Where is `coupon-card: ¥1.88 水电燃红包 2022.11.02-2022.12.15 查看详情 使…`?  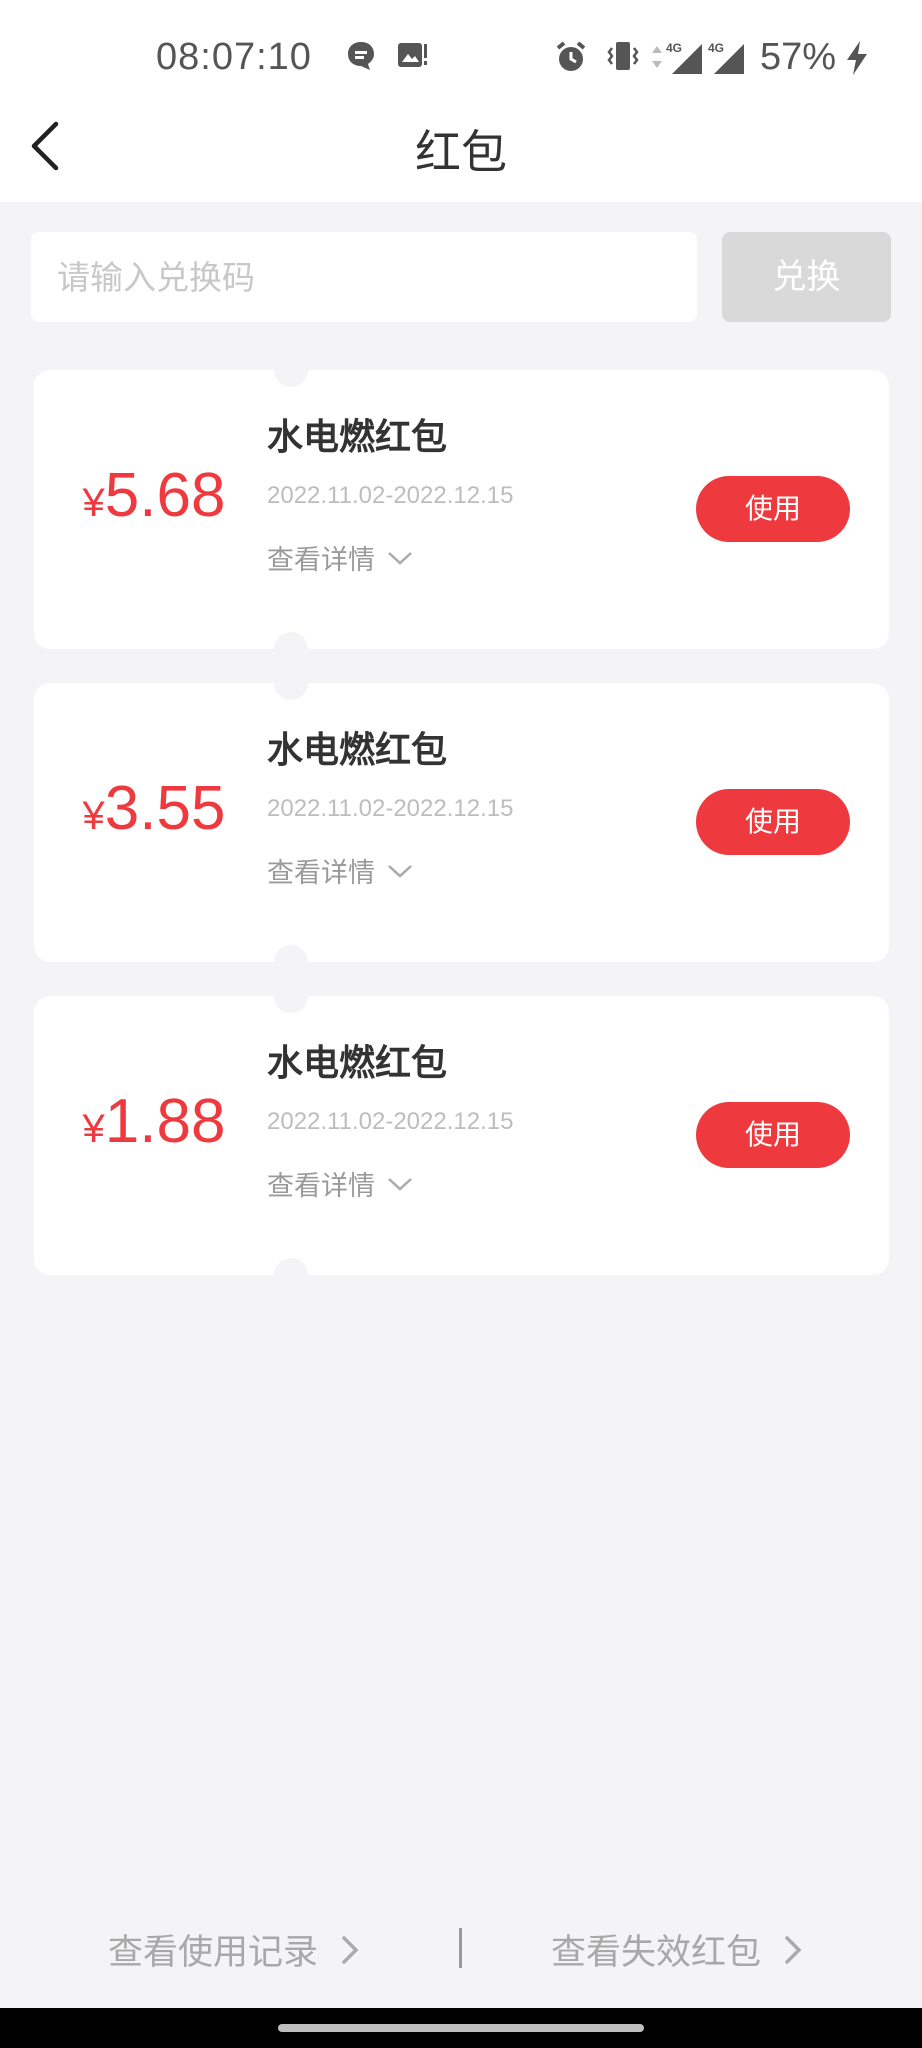
coupon-card: ¥1.88 水电燃红包 2022.11.02-2022.12.15 查看详情 使… is located at coordinates (461, 1135).